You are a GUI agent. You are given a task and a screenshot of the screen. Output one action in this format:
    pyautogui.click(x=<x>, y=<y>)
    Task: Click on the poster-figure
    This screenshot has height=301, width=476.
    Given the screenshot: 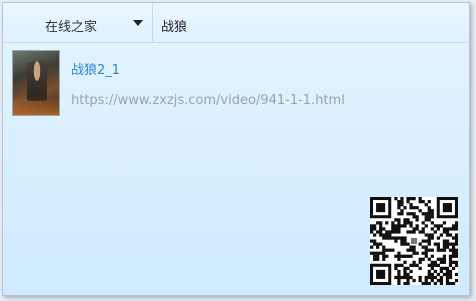 What is the action you would take?
    pyautogui.click(x=37, y=81)
    